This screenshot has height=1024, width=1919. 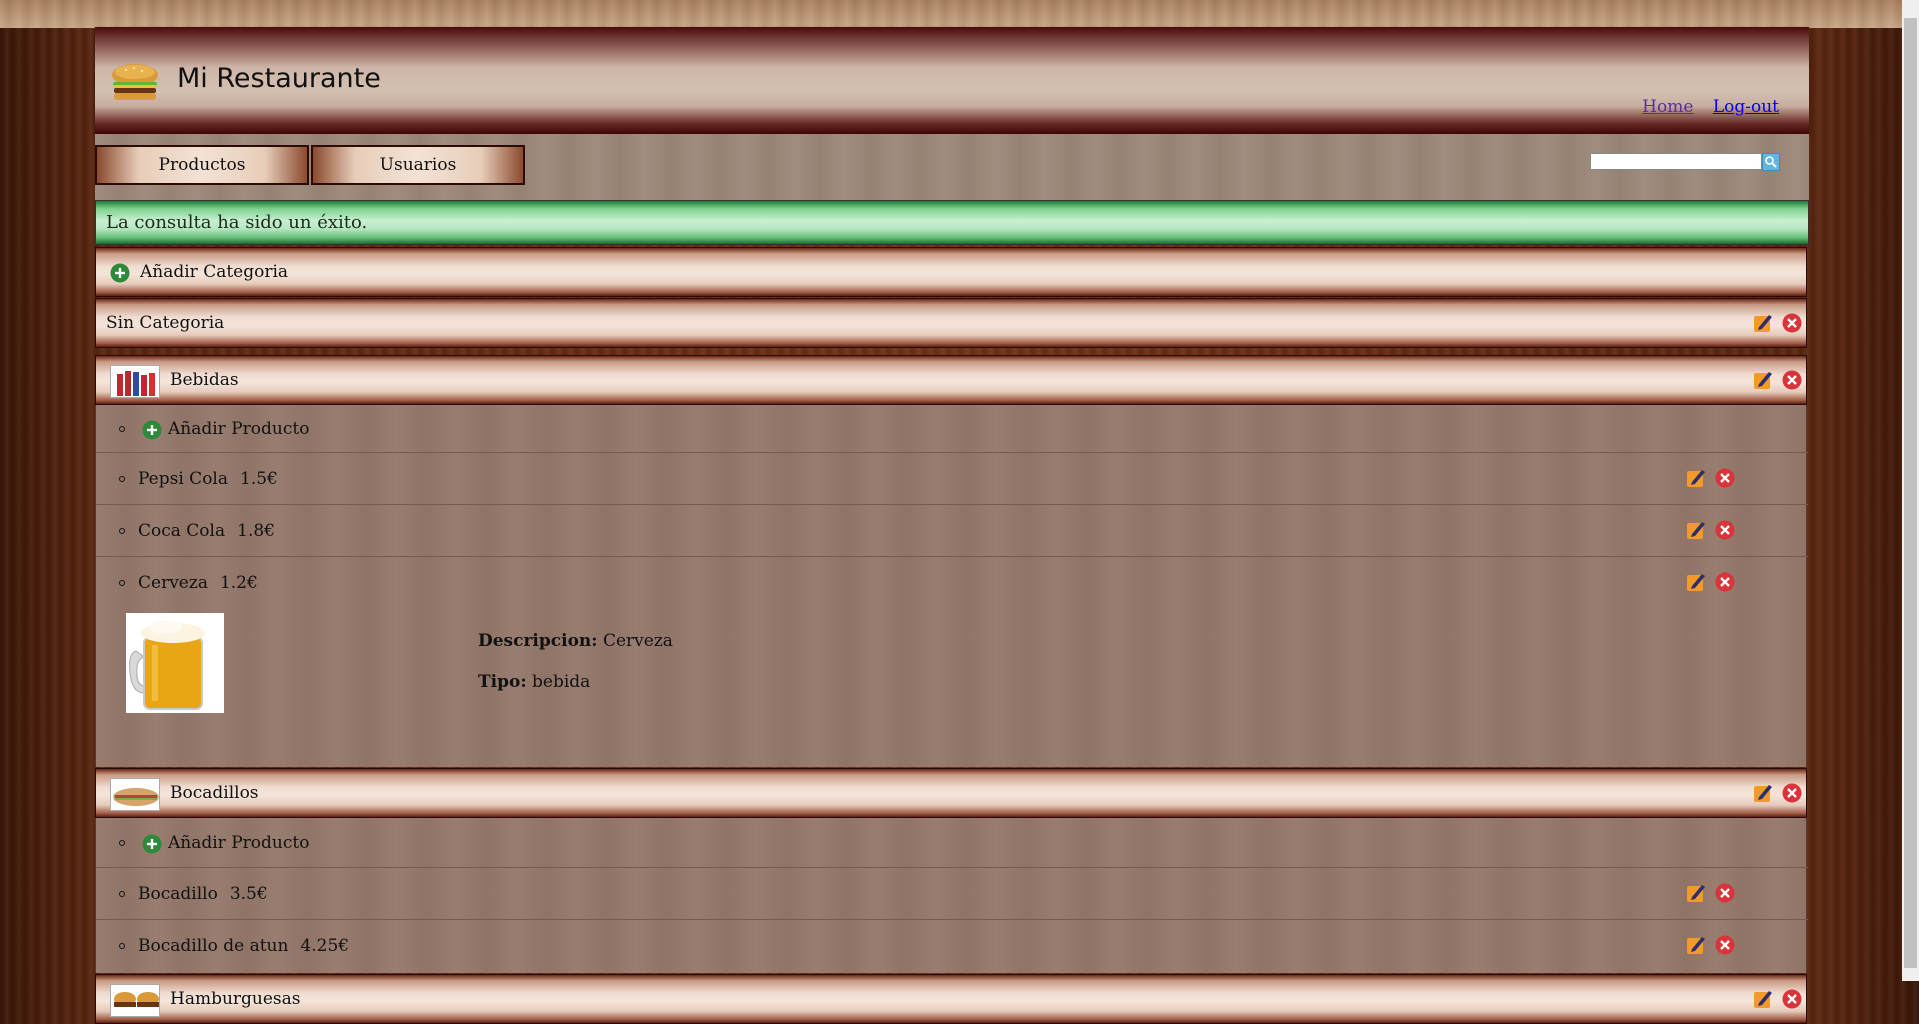 What do you see at coordinates (325, 946) in the screenshot?
I see `product-price: 4.25€` at bounding box center [325, 946].